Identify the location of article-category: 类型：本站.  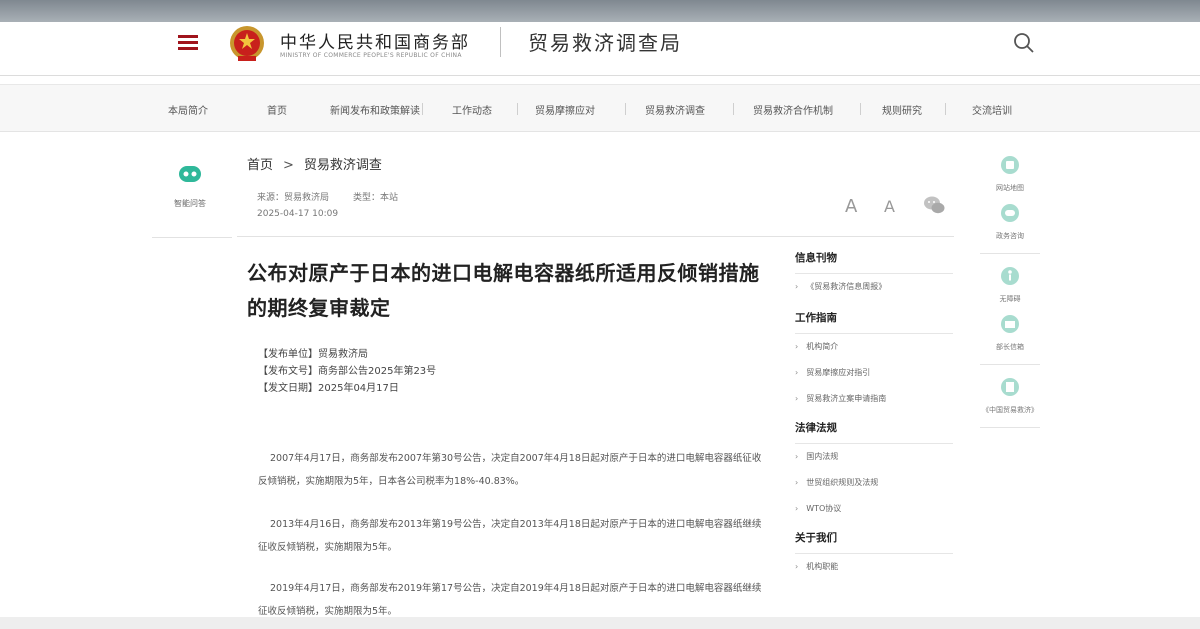
(376, 198).